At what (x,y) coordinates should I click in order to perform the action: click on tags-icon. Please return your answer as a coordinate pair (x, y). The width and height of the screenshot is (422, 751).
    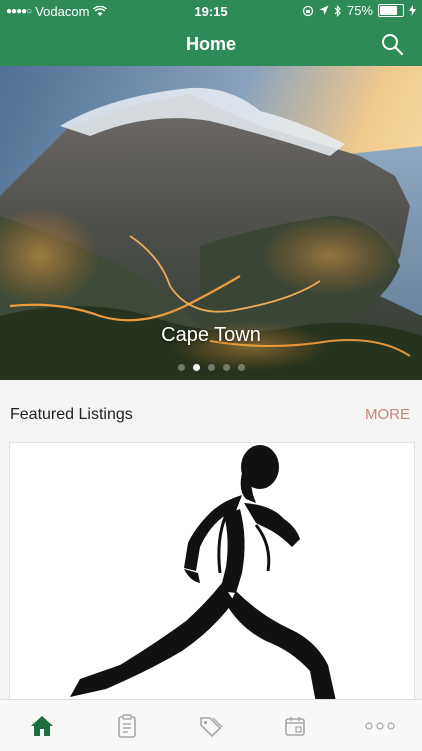
    Looking at the image, I should click on (211, 726).